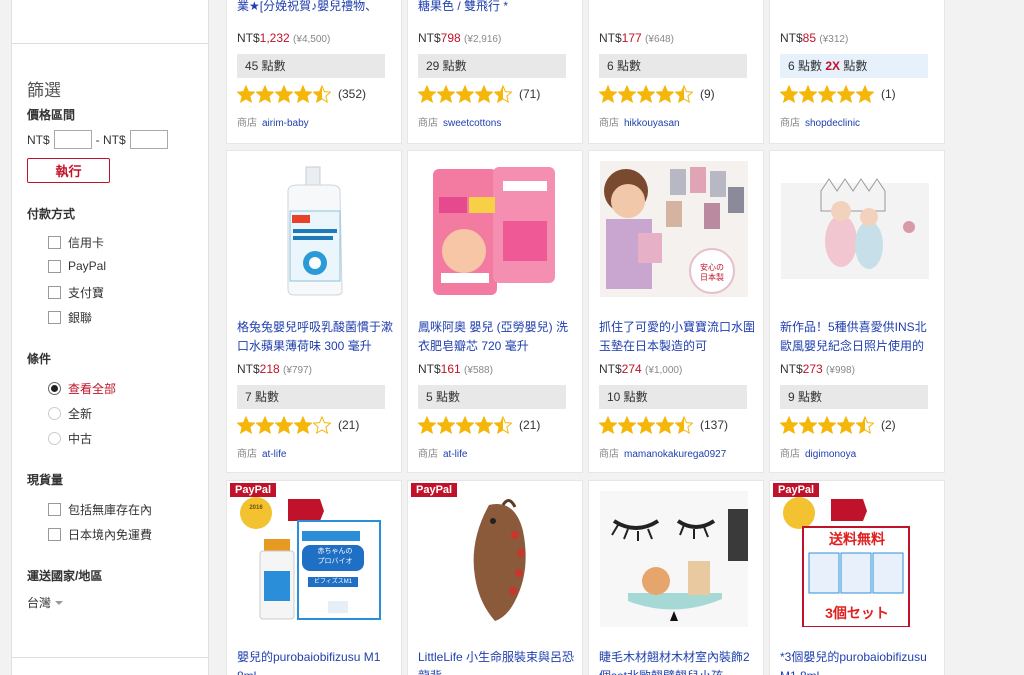 The width and height of the screenshot is (1024, 675). I want to click on shop-link: shopdeclinic, so click(832, 123).